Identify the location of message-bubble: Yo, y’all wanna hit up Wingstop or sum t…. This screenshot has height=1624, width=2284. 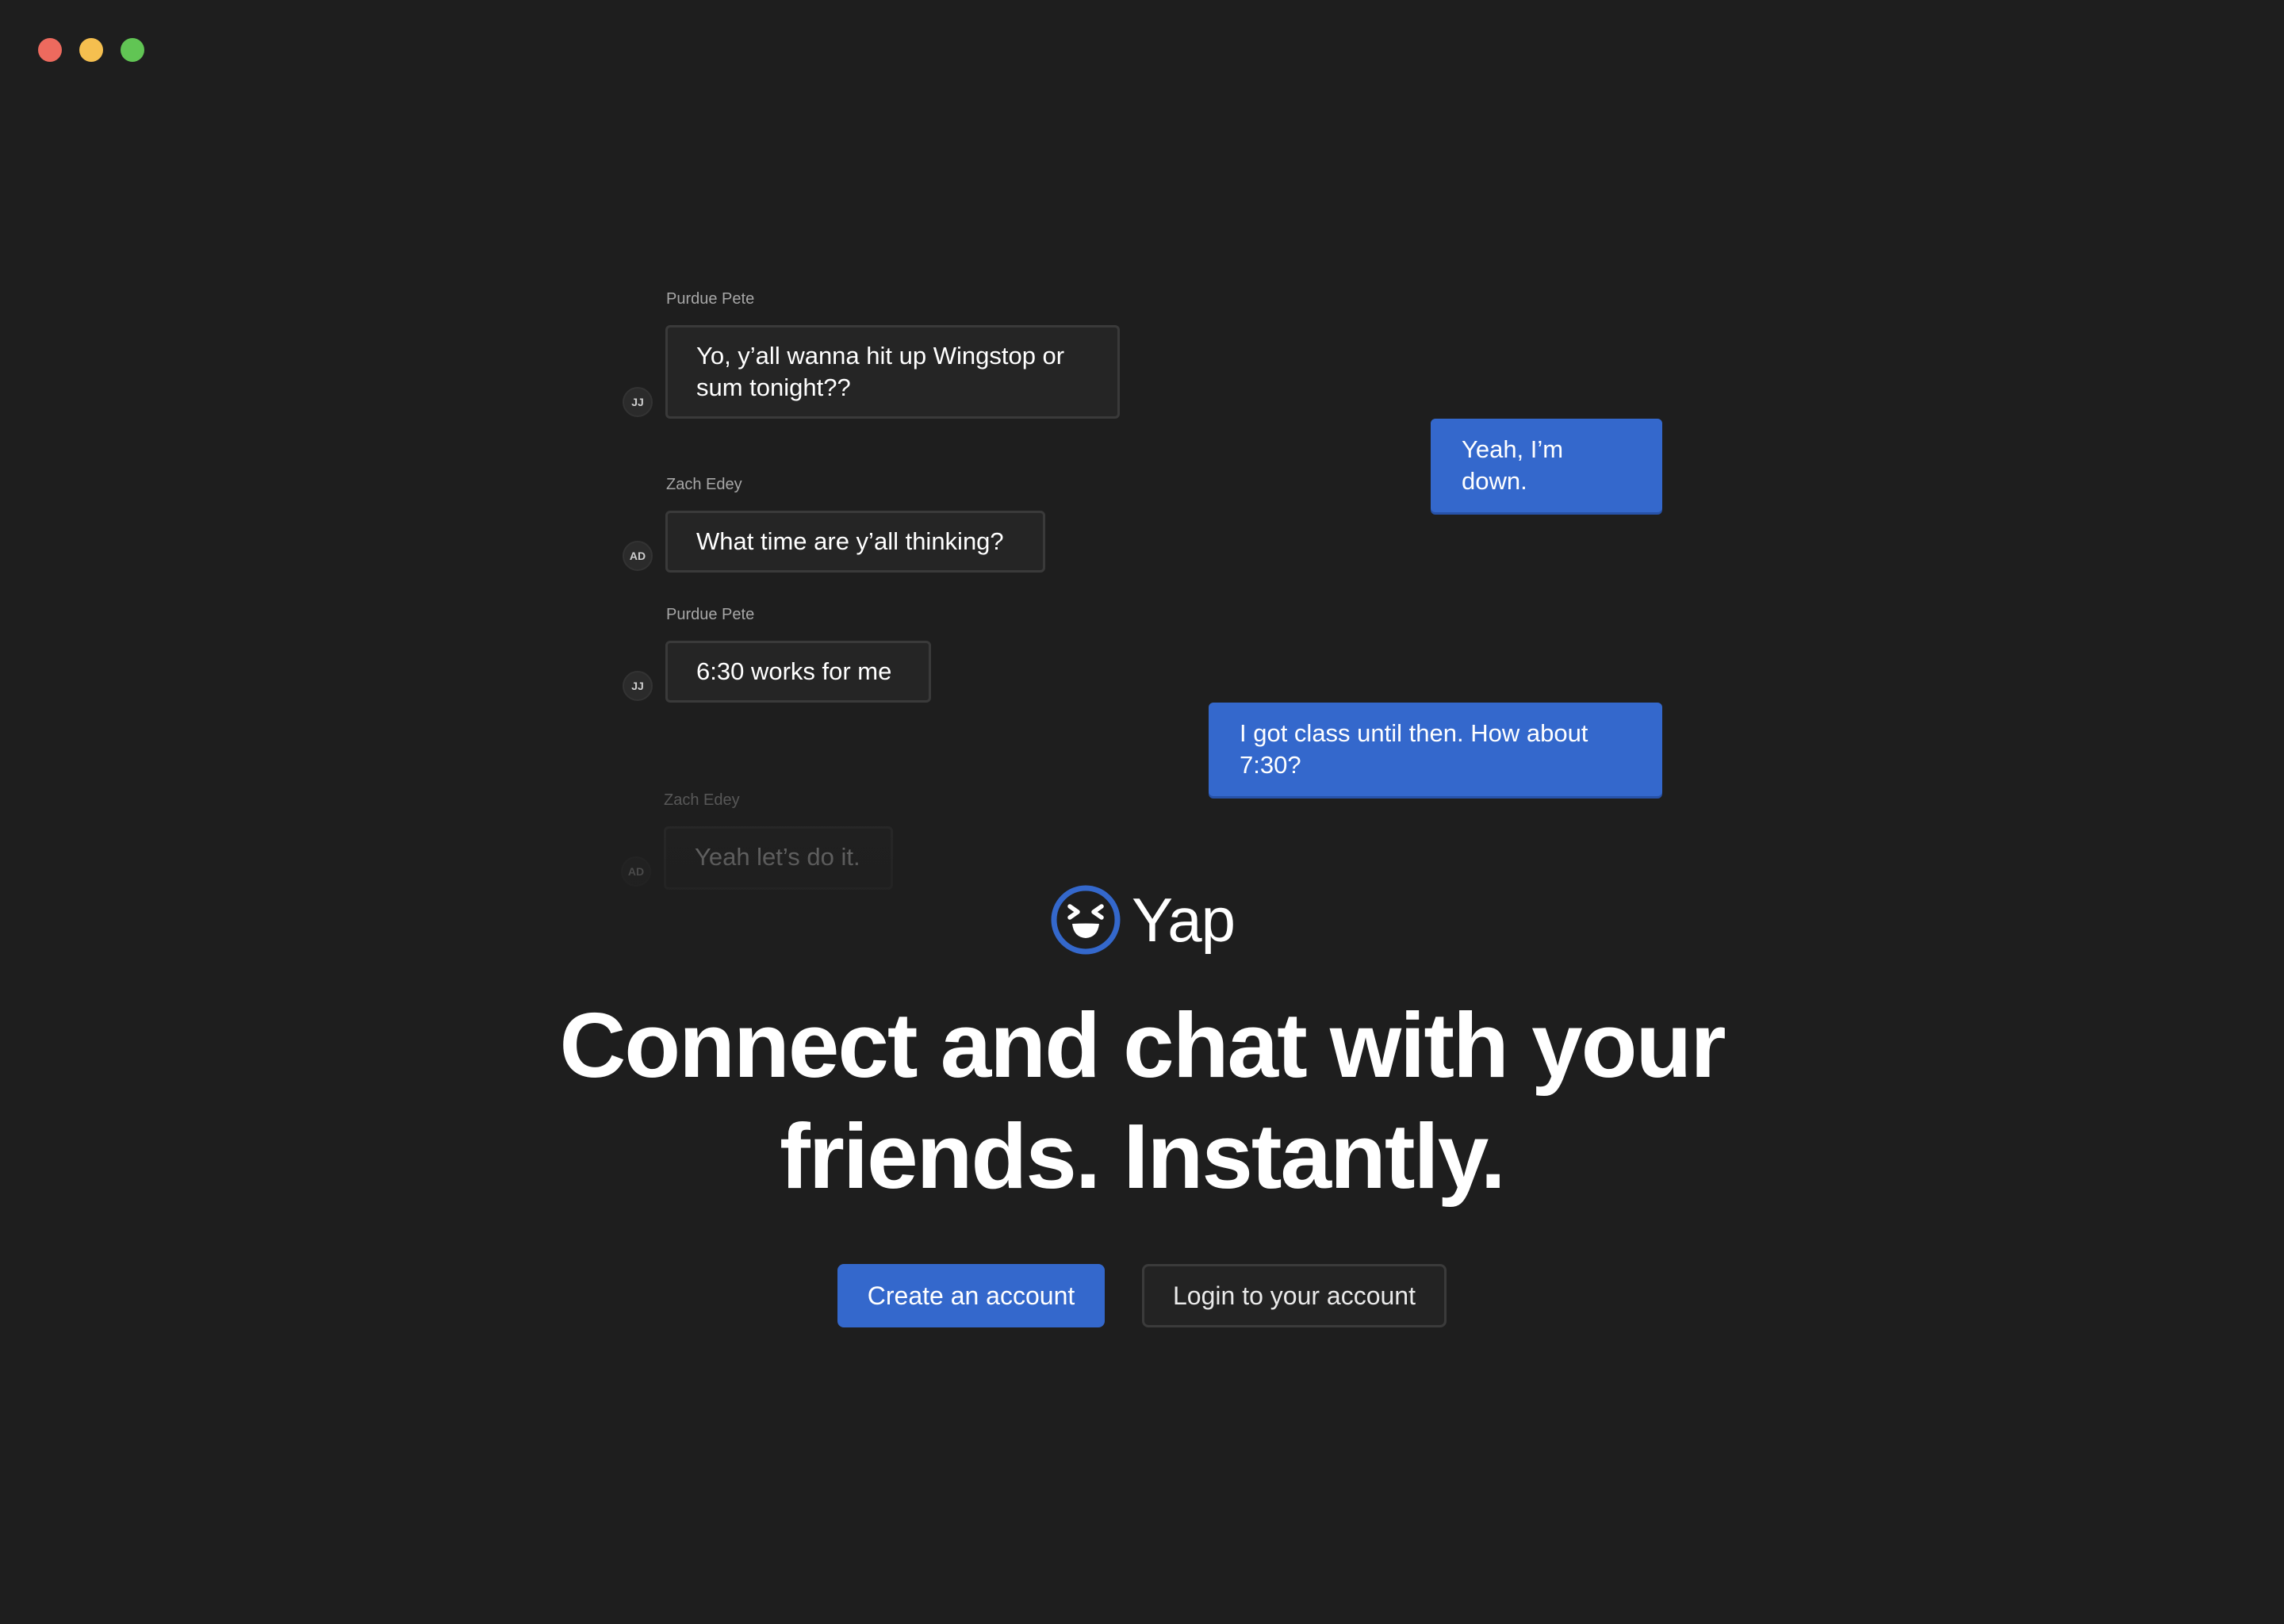
(892, 372).